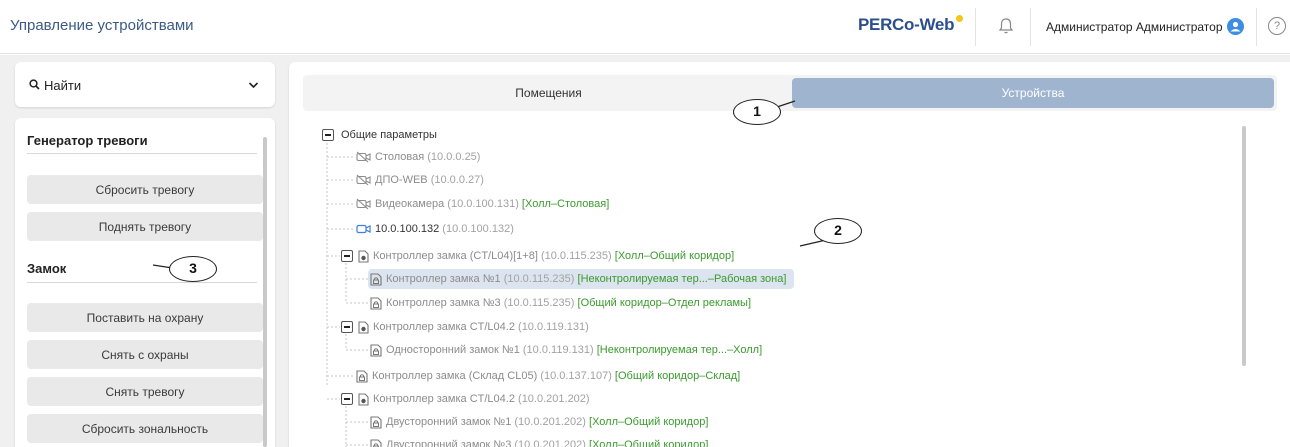 The height and width of the screenshot is (447, 1290). What do you see at coordinates (1033, 93) in the screenshot?
I see `tab-devices: Устройства` at bounding box center [1033, 93].